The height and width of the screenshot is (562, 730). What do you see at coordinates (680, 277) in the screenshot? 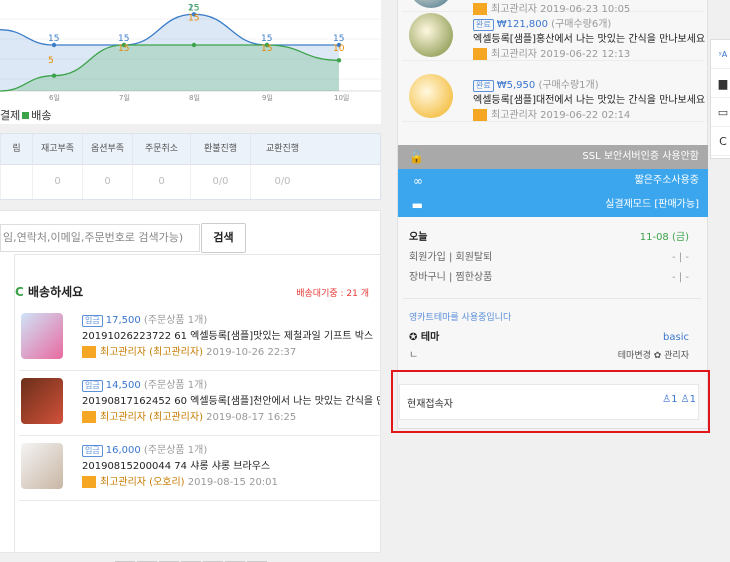
I see `cart-wish-value: - | -` at bounding box center [680, 277].